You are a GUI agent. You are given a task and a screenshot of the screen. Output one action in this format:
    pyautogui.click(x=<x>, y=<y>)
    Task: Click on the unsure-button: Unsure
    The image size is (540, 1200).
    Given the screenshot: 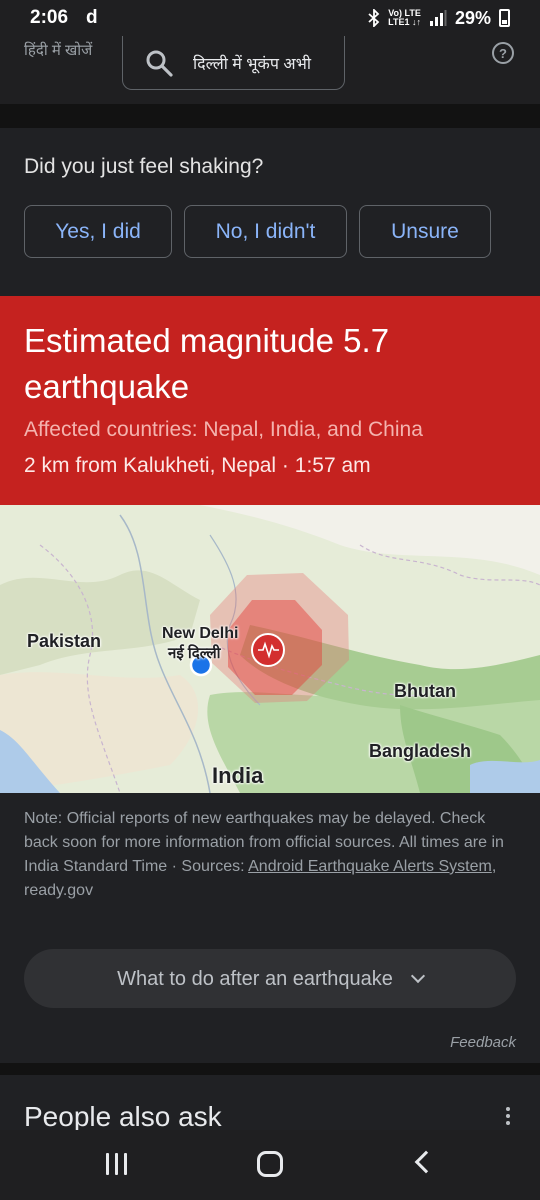 What is the action you would take?
    pyautogui.click(x=425, y=231)
    